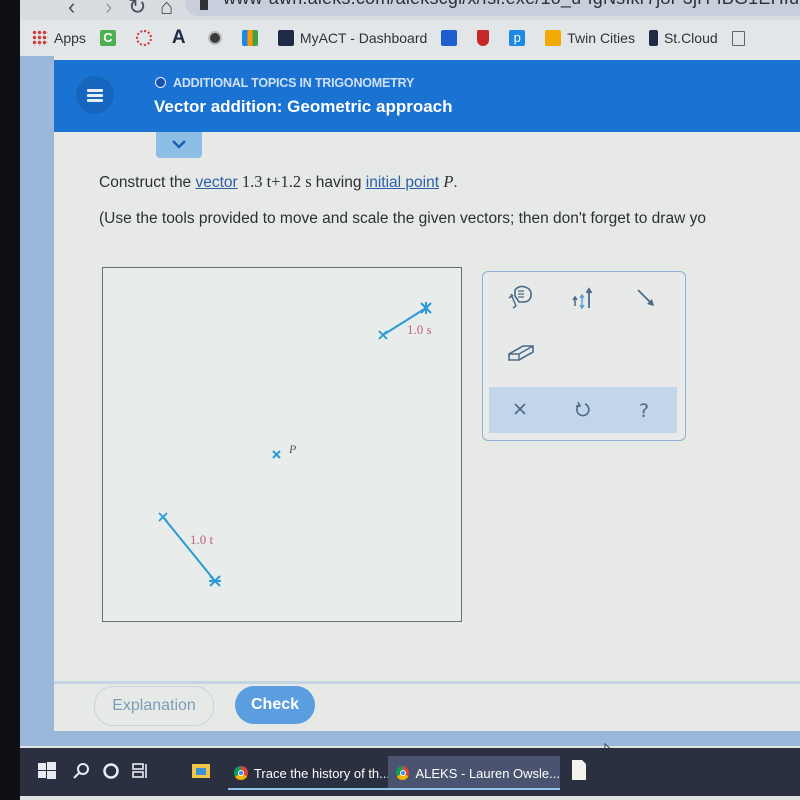  I want to click on hamburger-icon, so click(95, 90).